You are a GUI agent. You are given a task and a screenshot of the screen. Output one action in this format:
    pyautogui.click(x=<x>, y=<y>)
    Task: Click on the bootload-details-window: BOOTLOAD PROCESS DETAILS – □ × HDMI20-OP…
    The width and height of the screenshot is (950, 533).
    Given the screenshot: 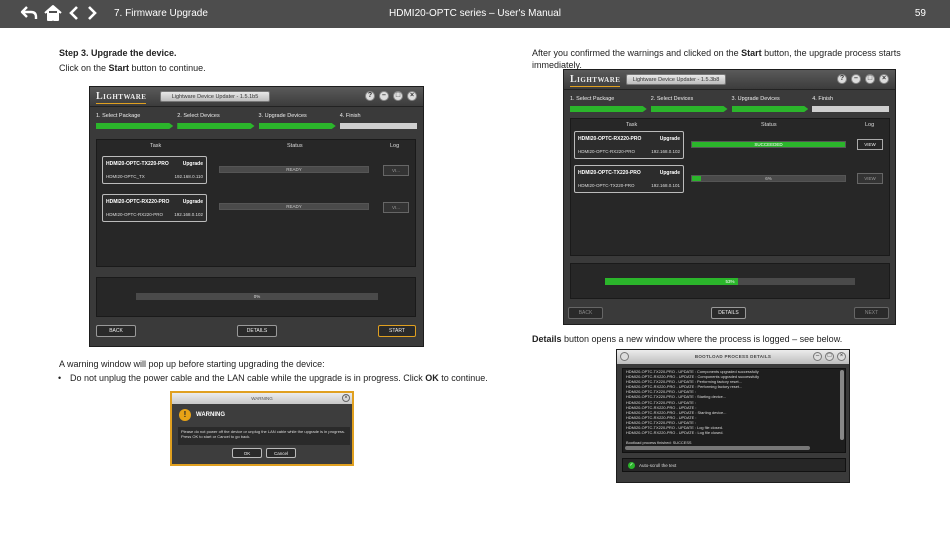 What is the action you would take?
    pyautogui.click(x=733, y=416)
    